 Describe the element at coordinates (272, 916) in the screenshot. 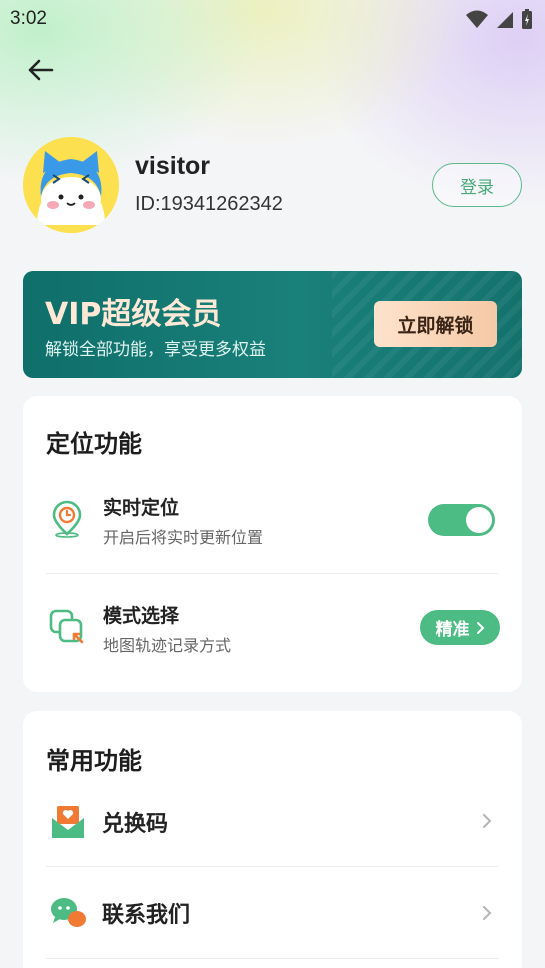

I see `list-item-contact-us: 联系我们` at that location.